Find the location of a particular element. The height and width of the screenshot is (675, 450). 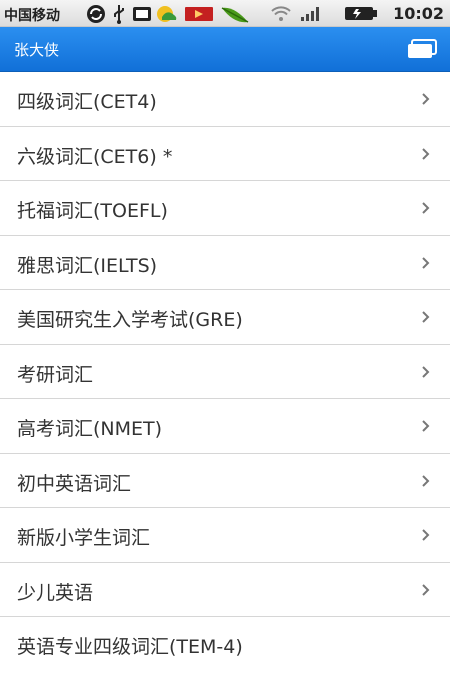

list-item-label: 雅思词汇(IELTS) is located at coordinates (87, 265).